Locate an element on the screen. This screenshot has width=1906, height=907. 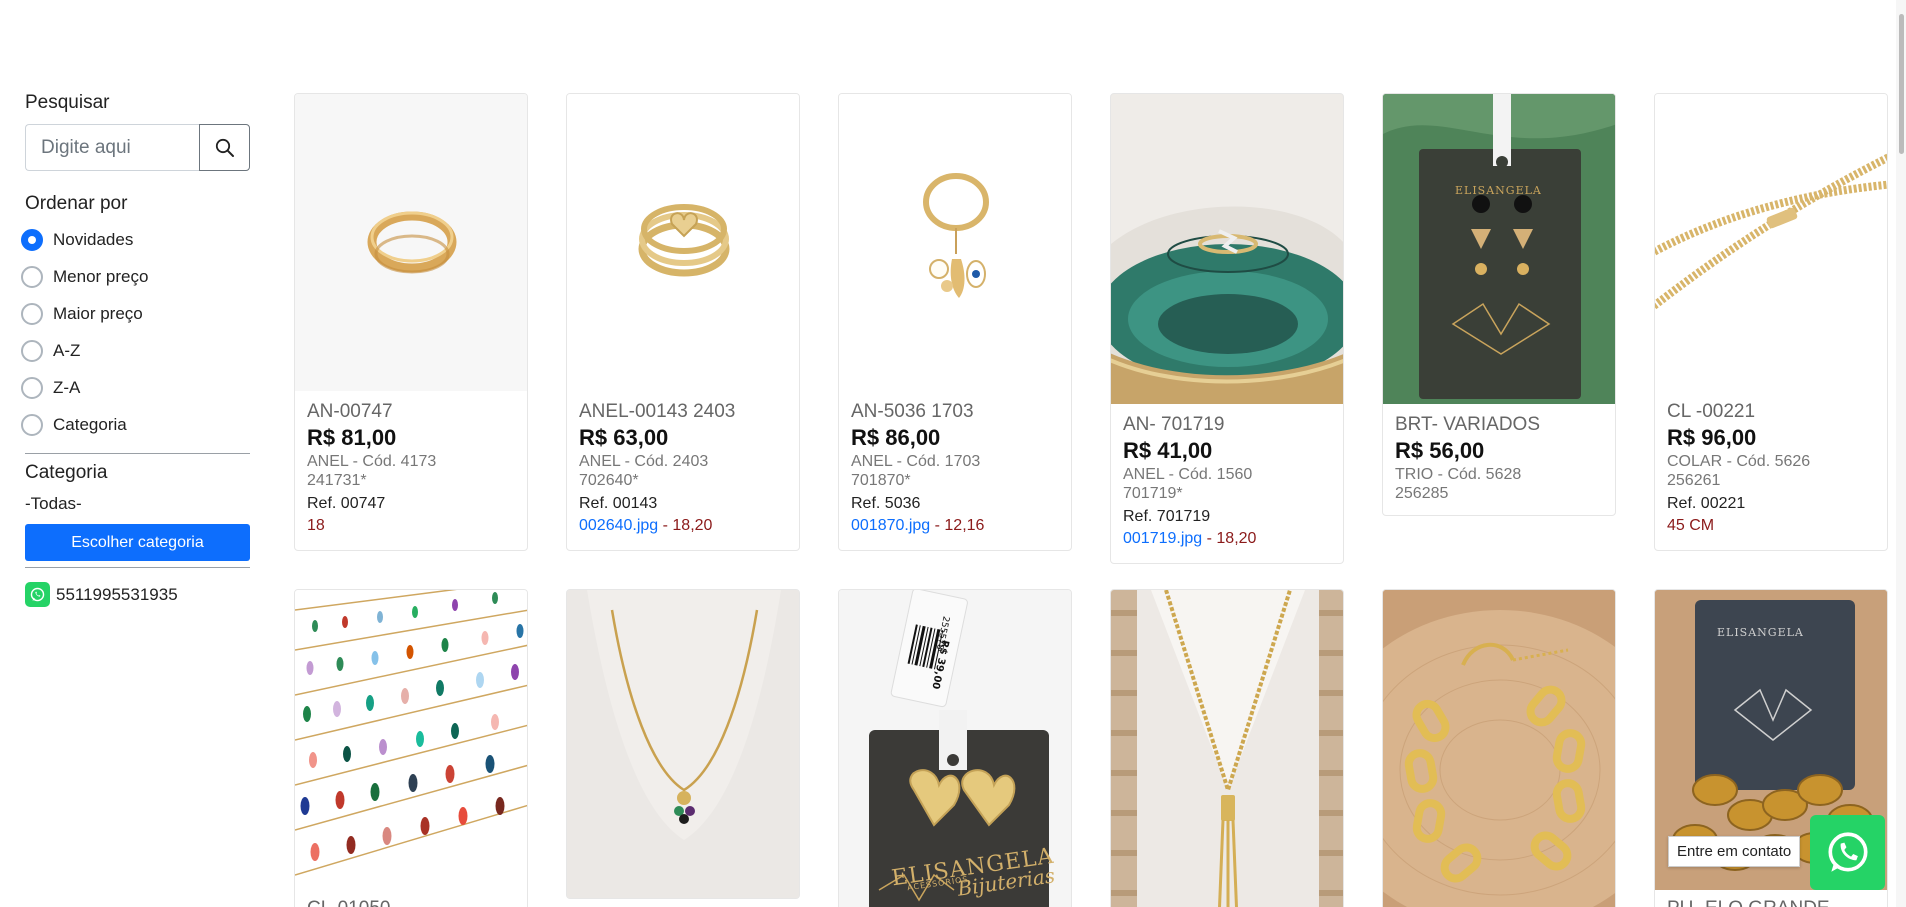
sort-option-label: Novidades is located at coordinates (93, 239).